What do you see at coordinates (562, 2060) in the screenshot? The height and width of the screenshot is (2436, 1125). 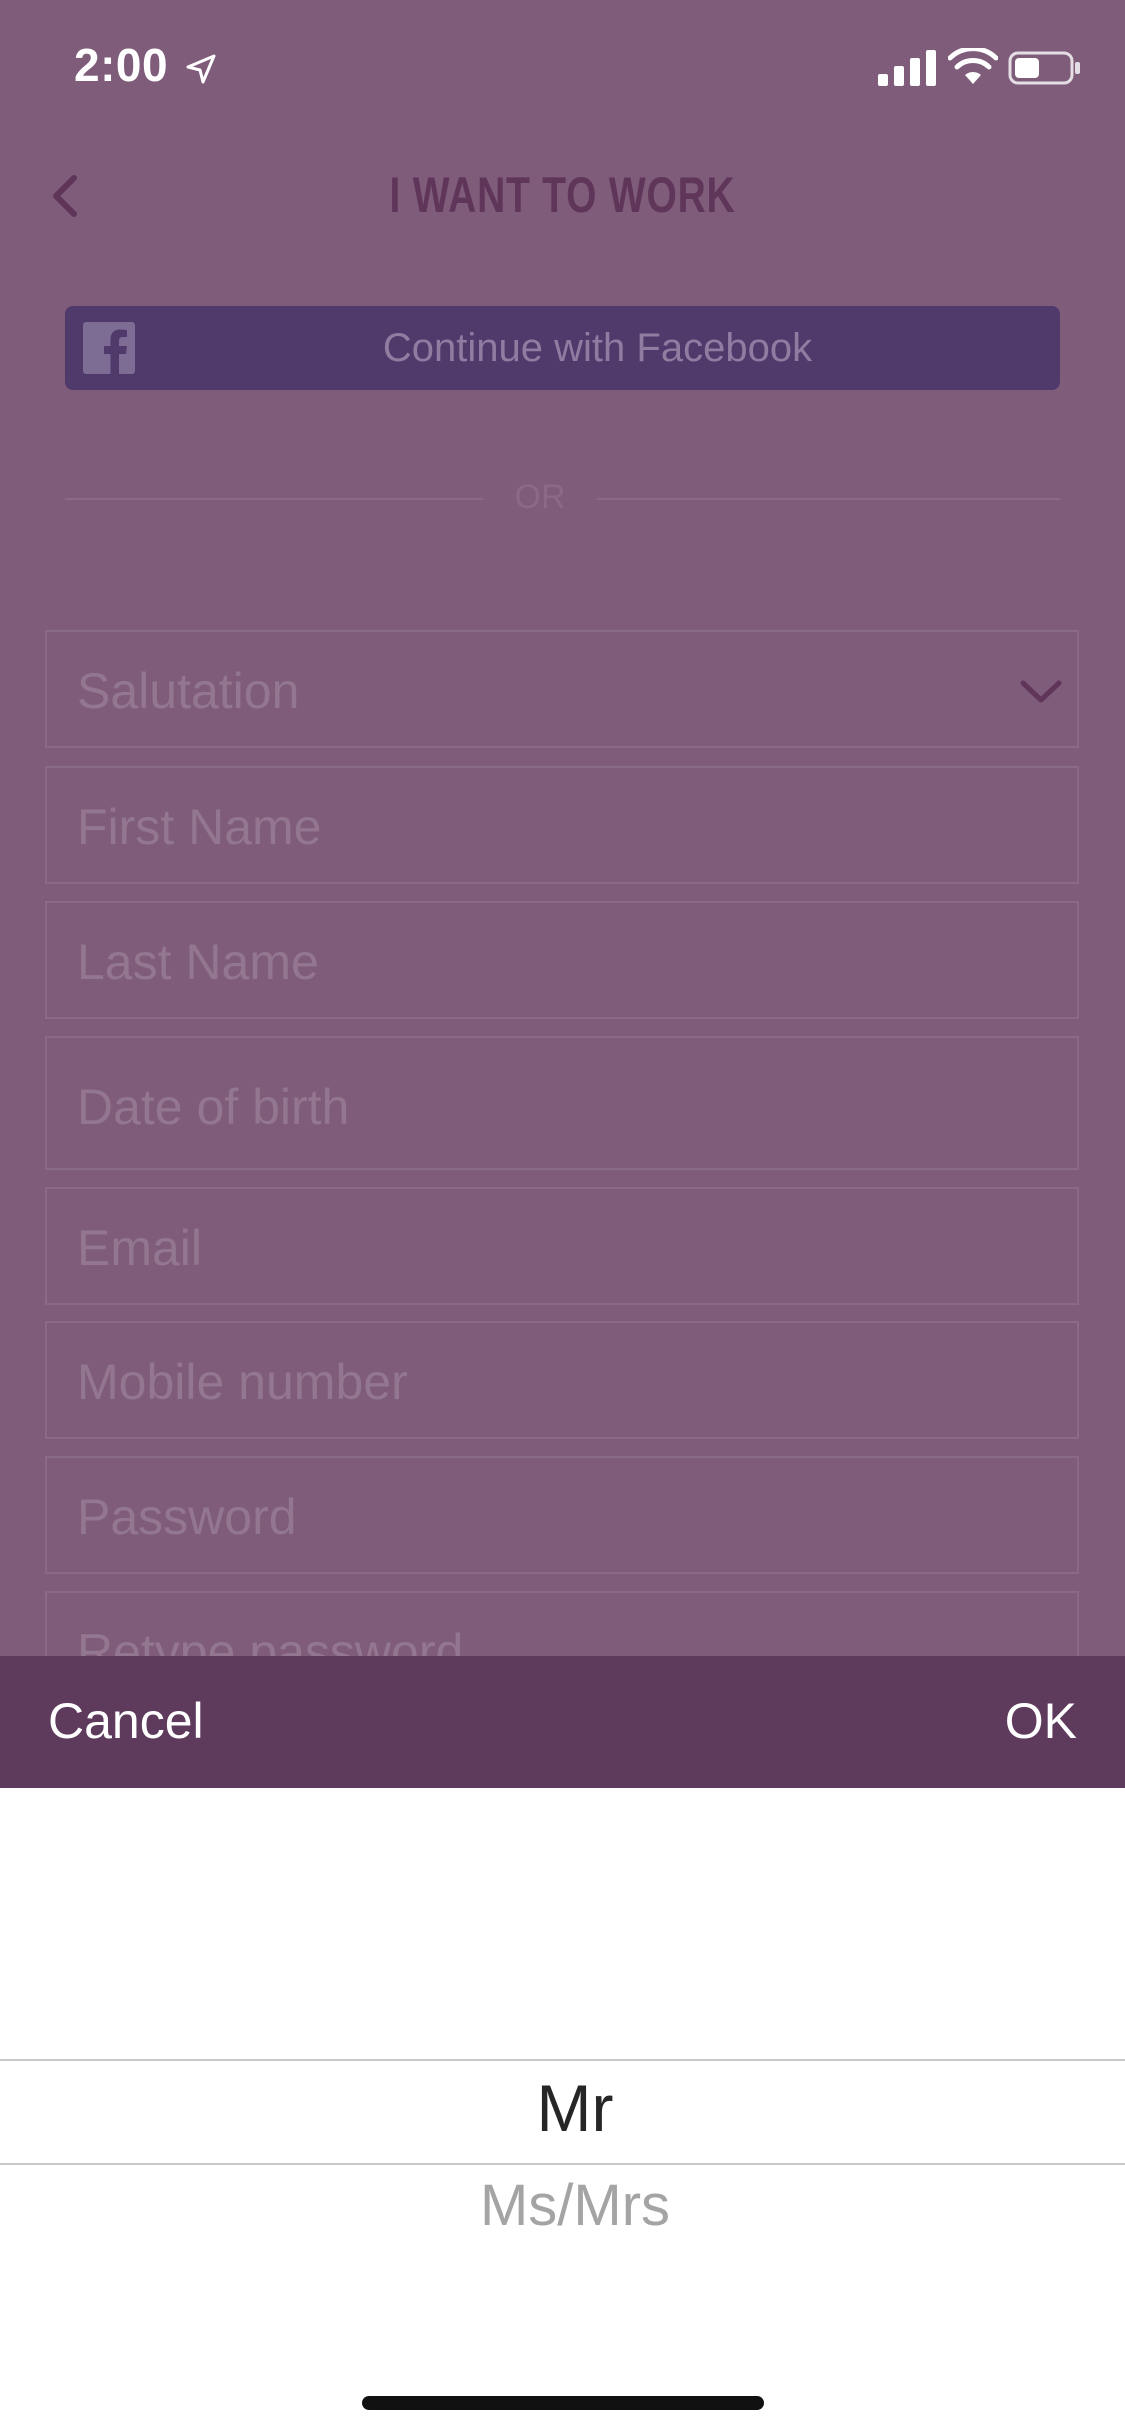 I see `picker-selection-line-top` at bounding box center [562, 2060].